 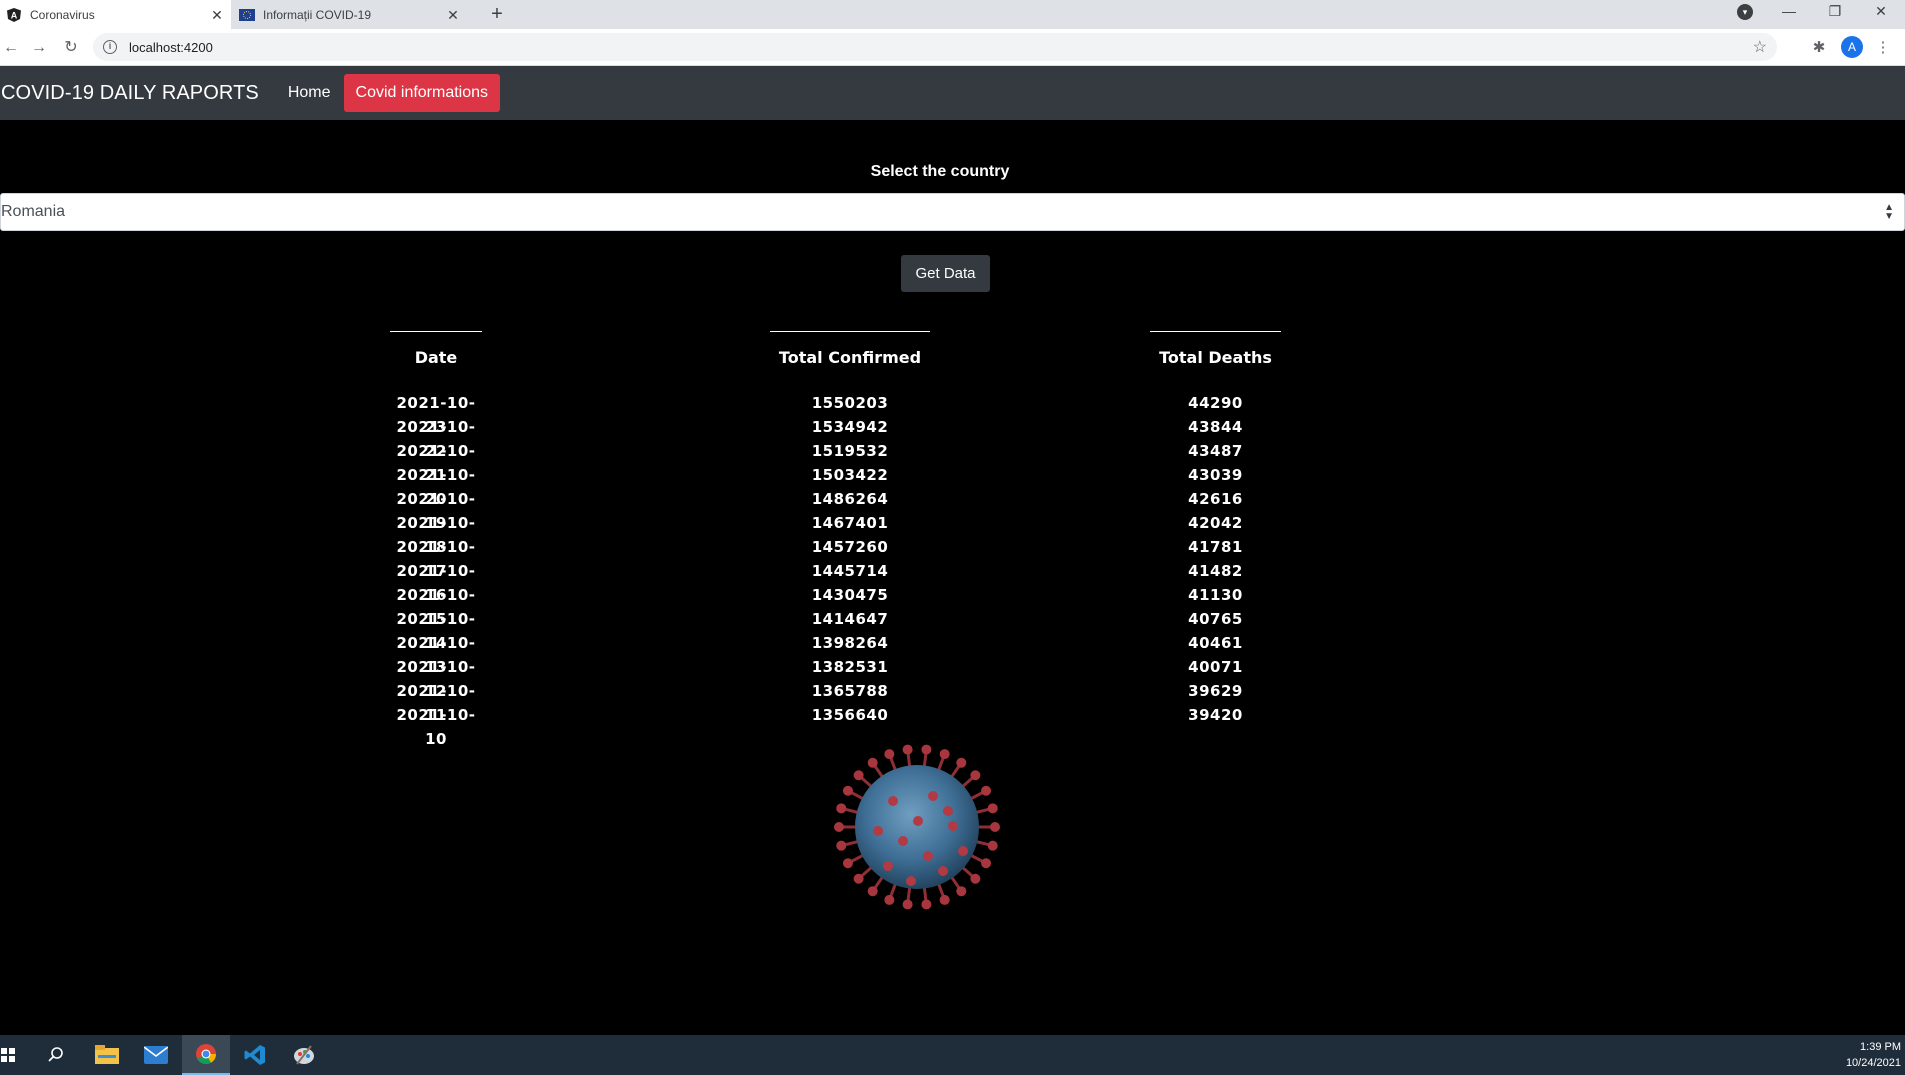 I want to click on table-cell: 43487, so click(x=1215, y=451).